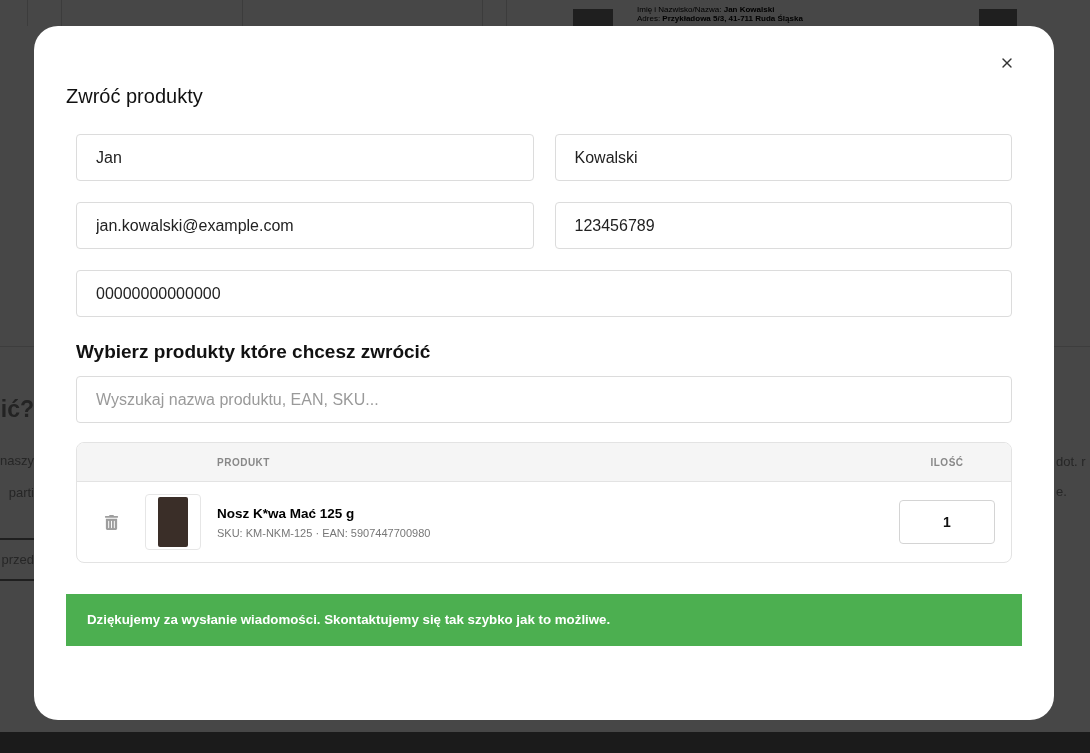 The image size is (1090, 753). I want to click on text-field: jan.kowalski@example.com, so click(305, 225).